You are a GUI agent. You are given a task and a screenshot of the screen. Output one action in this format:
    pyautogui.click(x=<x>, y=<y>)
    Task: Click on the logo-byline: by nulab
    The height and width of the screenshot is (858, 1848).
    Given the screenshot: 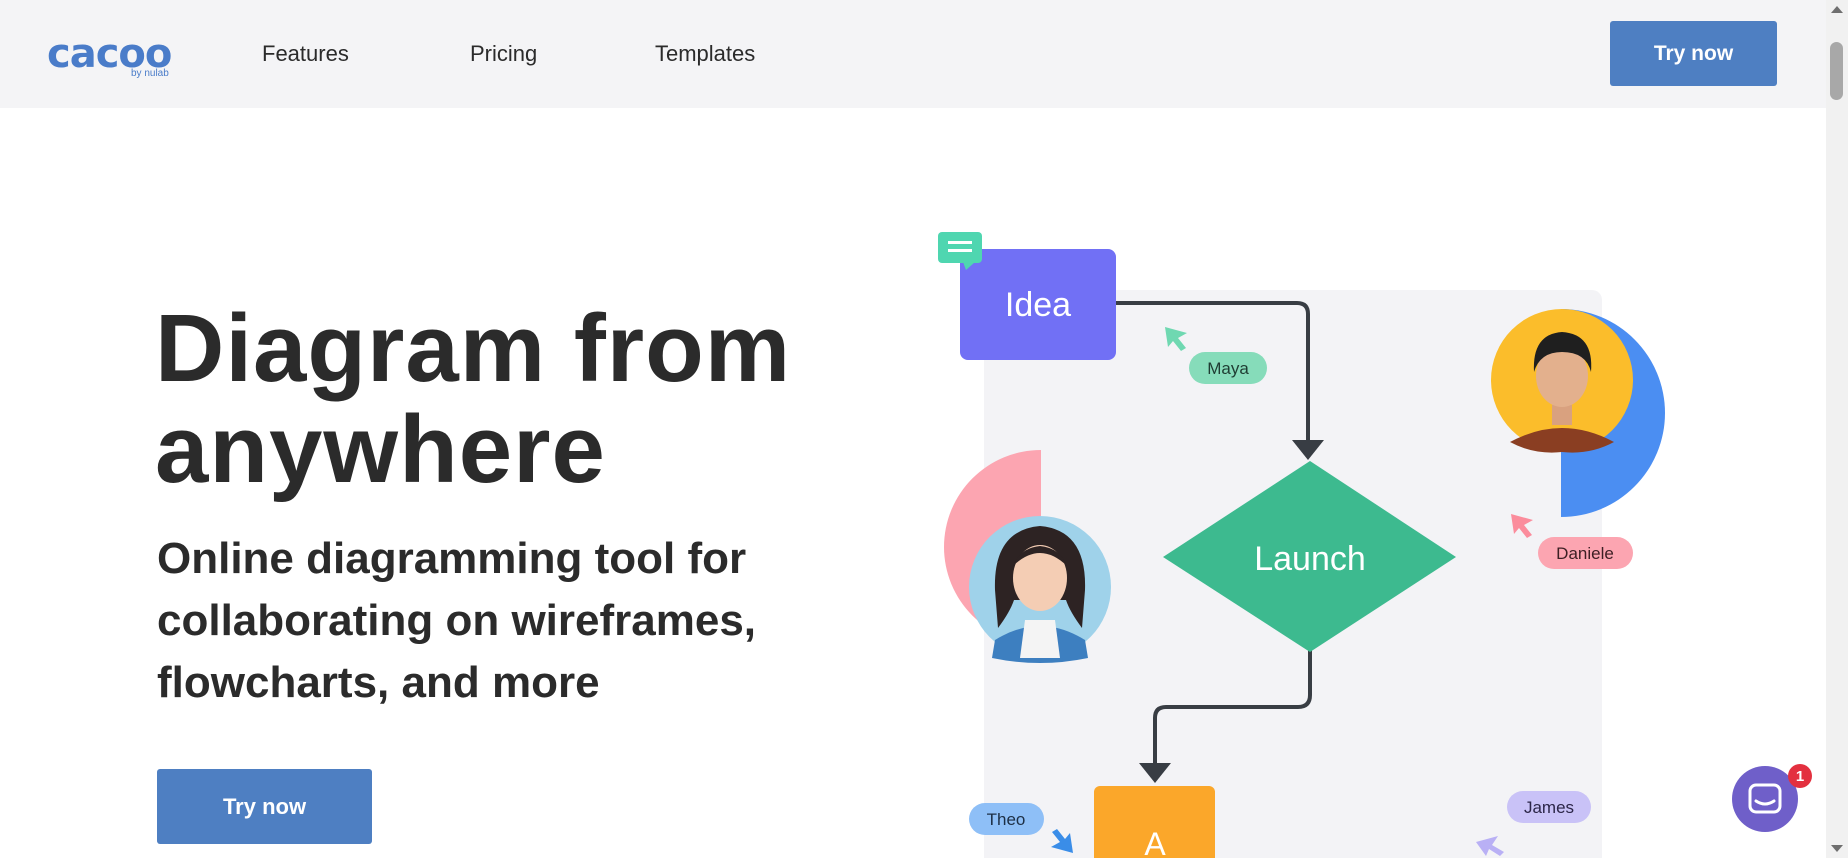 What is the action you would take?
    pyautogui.click(x=150, y=73)
    